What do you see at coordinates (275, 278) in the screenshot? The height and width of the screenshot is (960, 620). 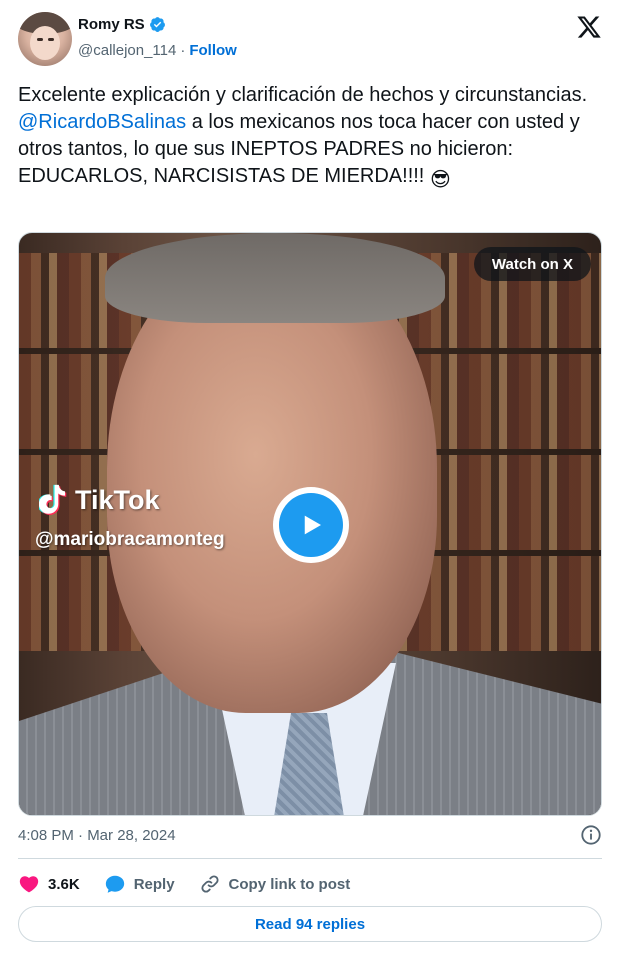 I see `person-hair` at bounding box center [275, 278].